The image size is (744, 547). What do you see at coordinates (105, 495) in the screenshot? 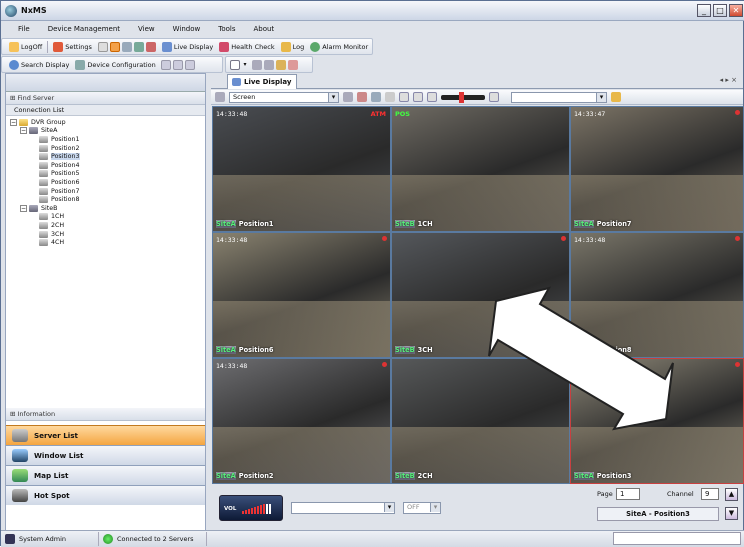
I see `hot-spot-button: Hot Spot` at bounding box center [105, 495].